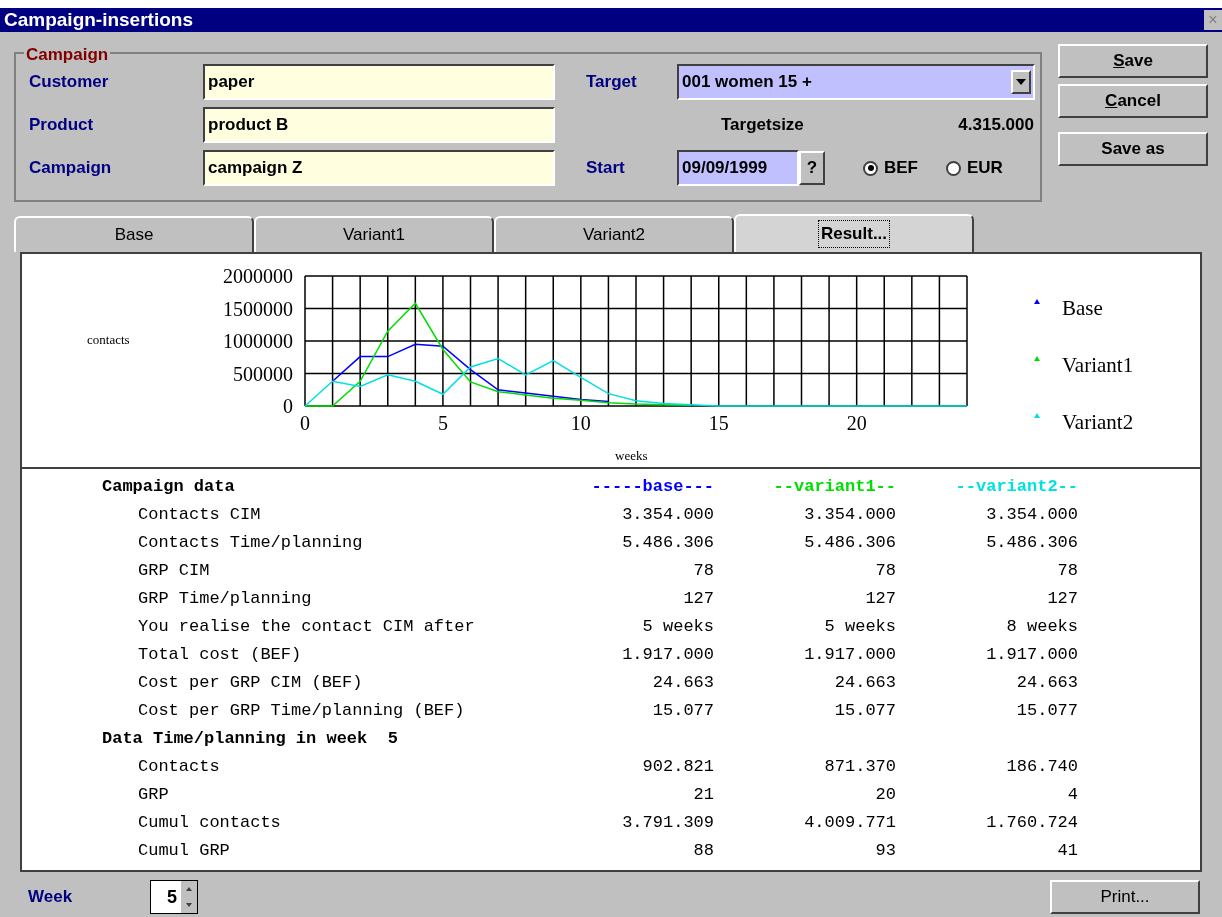  What do you see at coordinates (374, 234) in the screenshot?
I see `tab: Variant1` at bounding box center [374, 234].